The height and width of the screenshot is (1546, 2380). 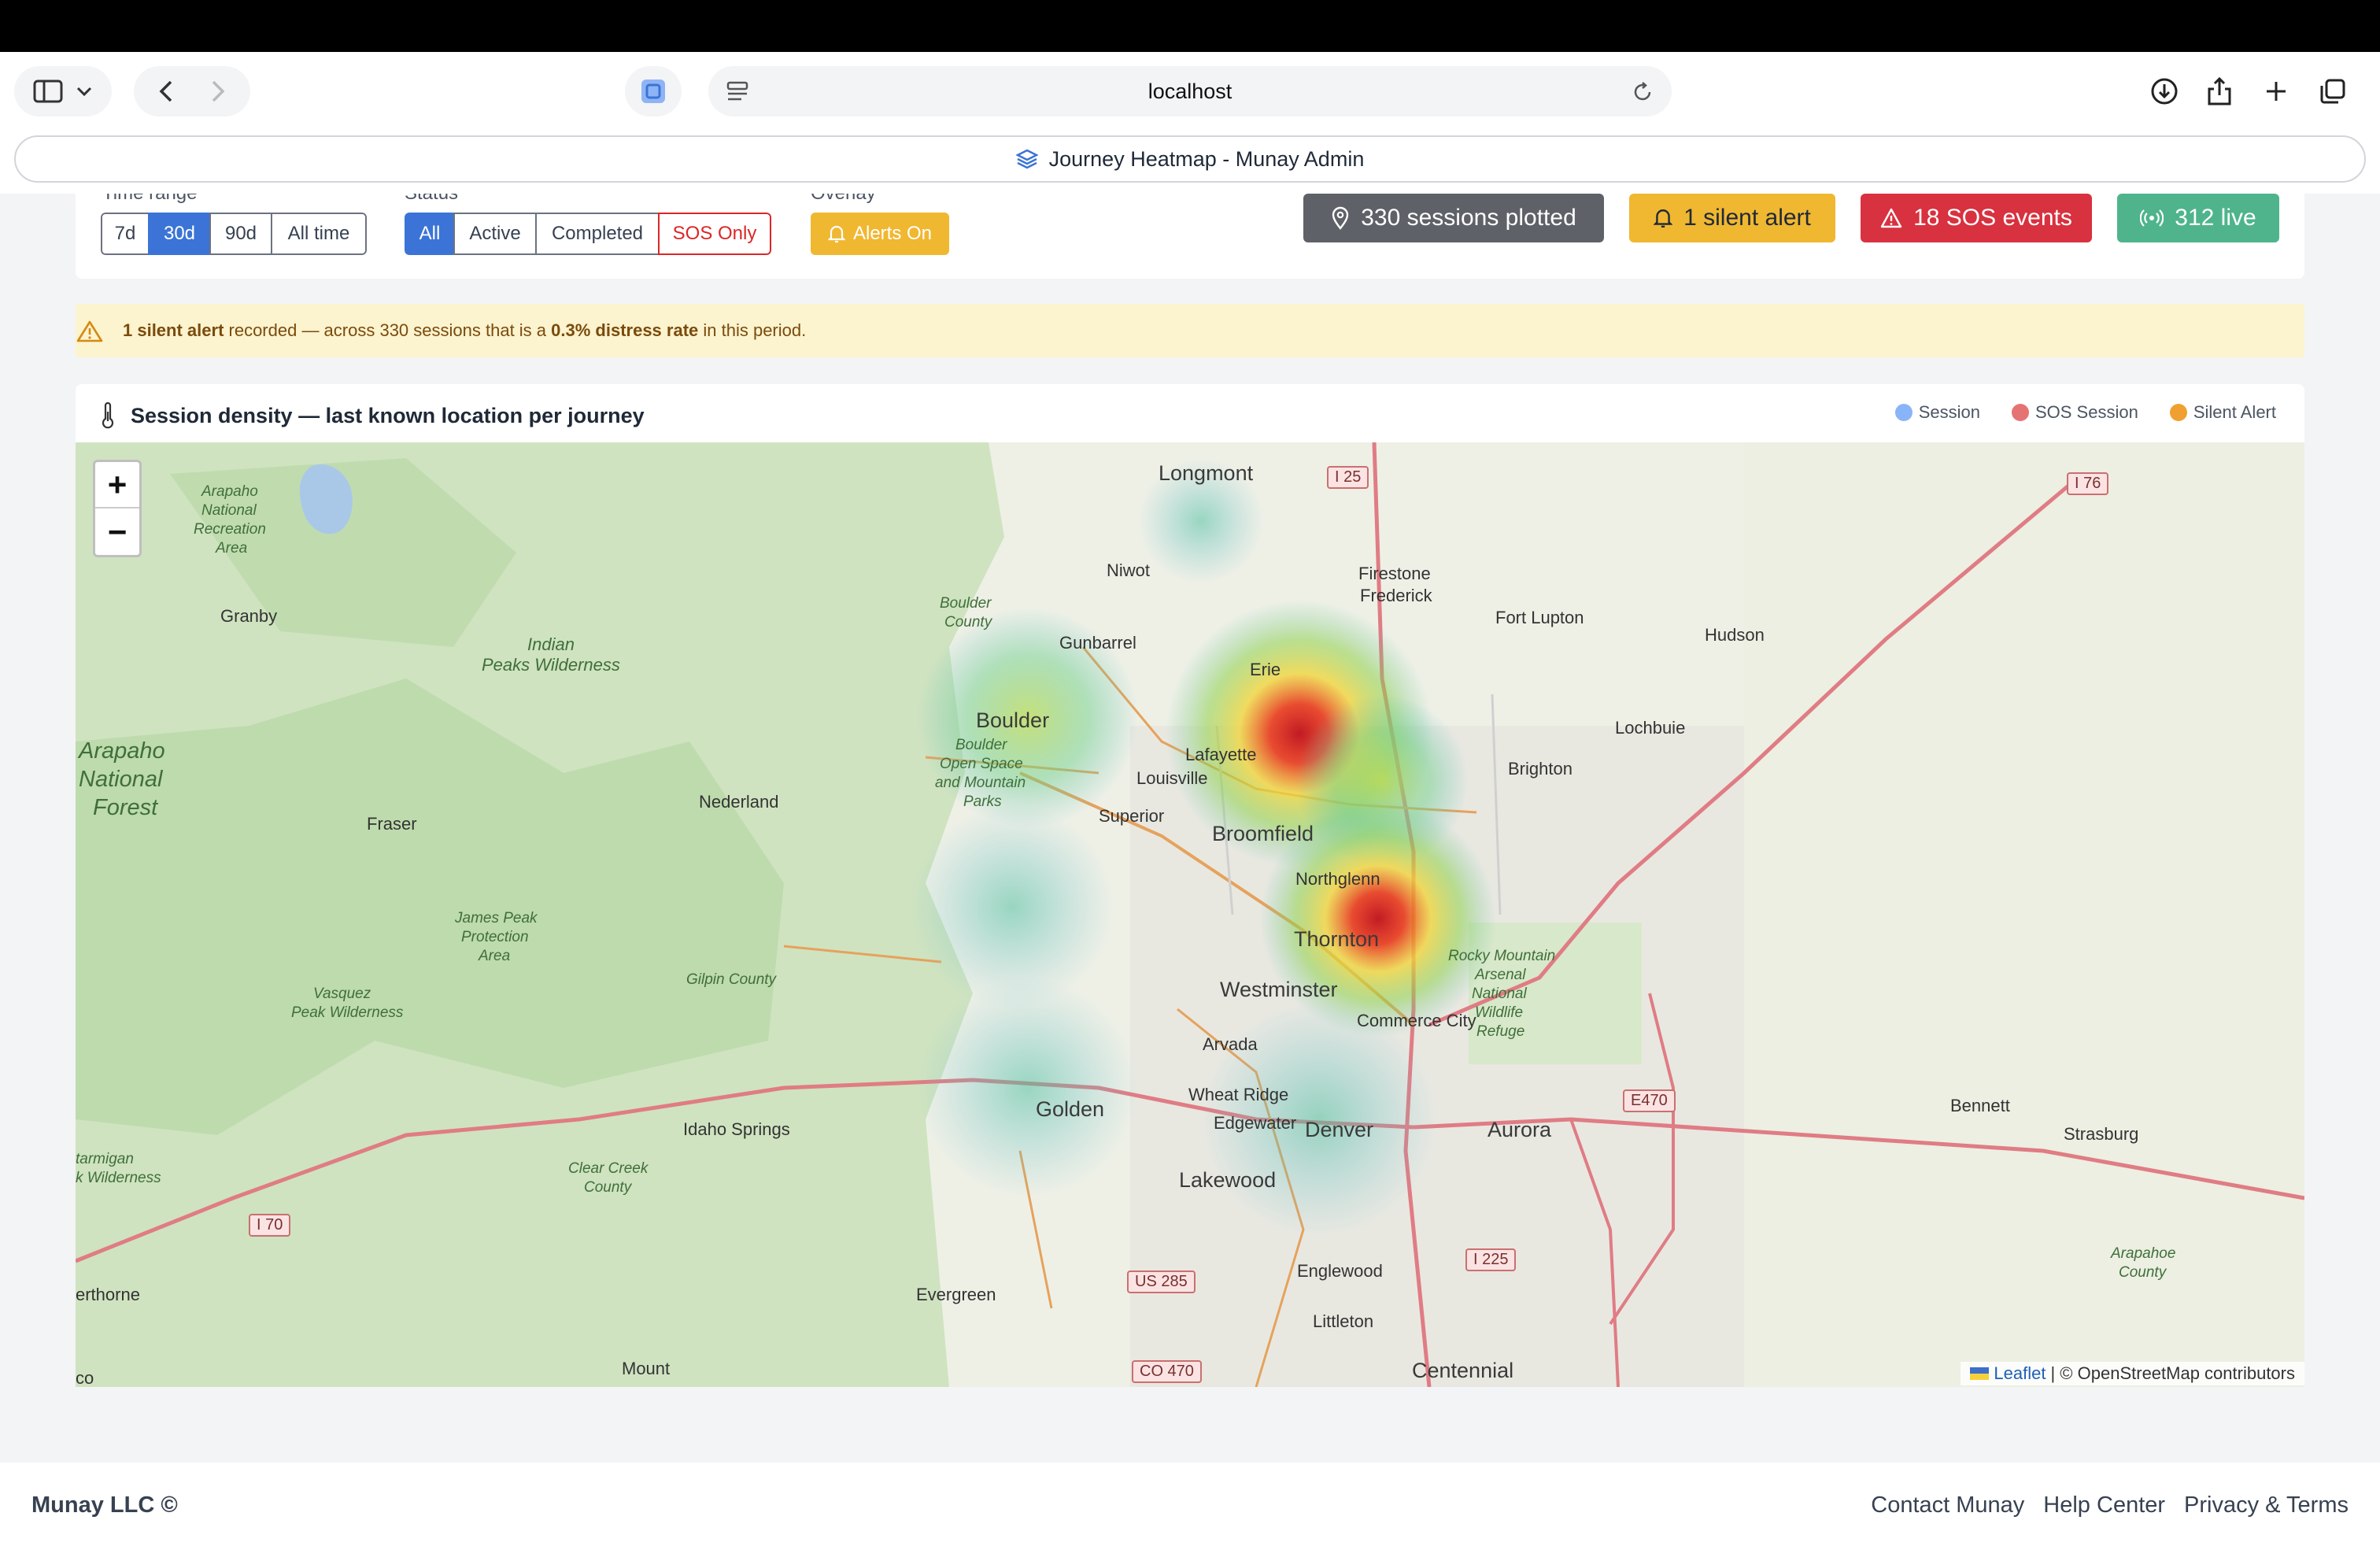 What do you see at coordinates (1416, 1020) in the screenshot?
I see `place-commerce-city: Commerce City` at bounding box center [1416, 1020].